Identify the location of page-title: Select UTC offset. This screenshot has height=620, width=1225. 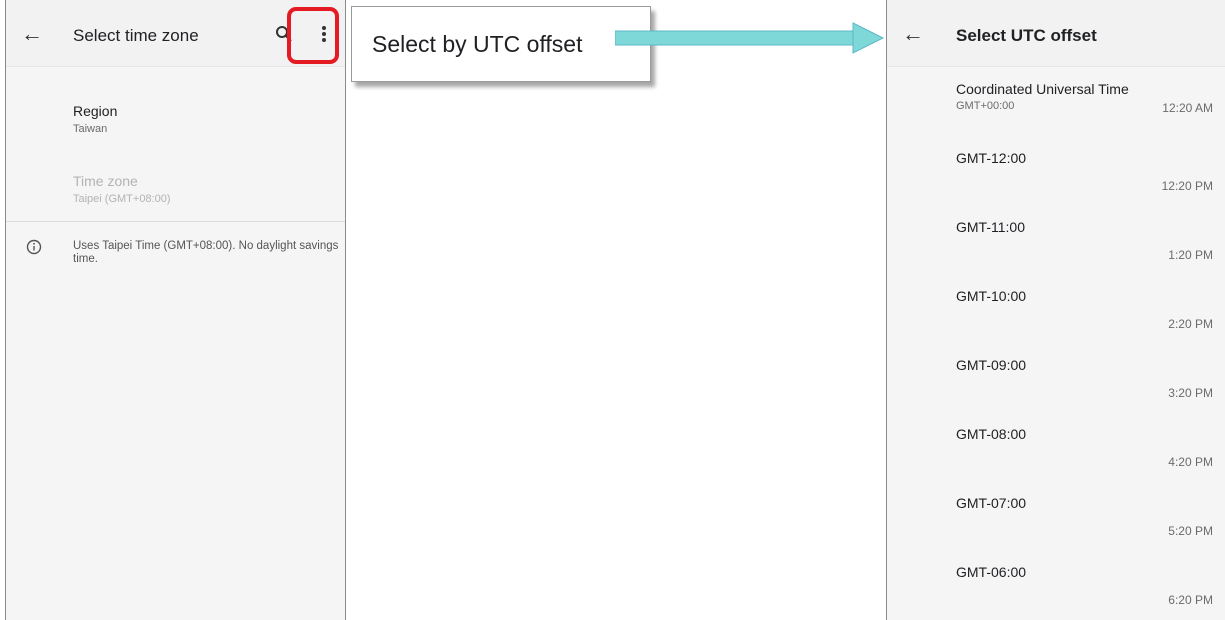
(1026, 35).